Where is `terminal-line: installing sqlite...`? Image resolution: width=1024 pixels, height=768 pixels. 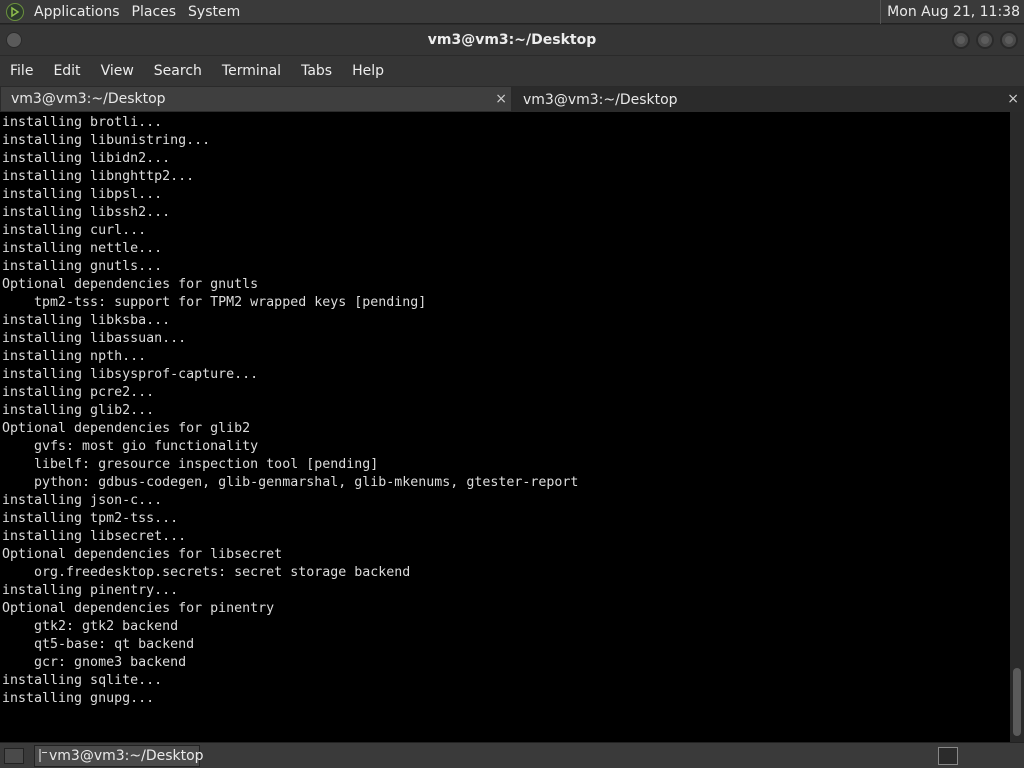
terminal-line: installing sqlite... is located at coordinates (82, 680).